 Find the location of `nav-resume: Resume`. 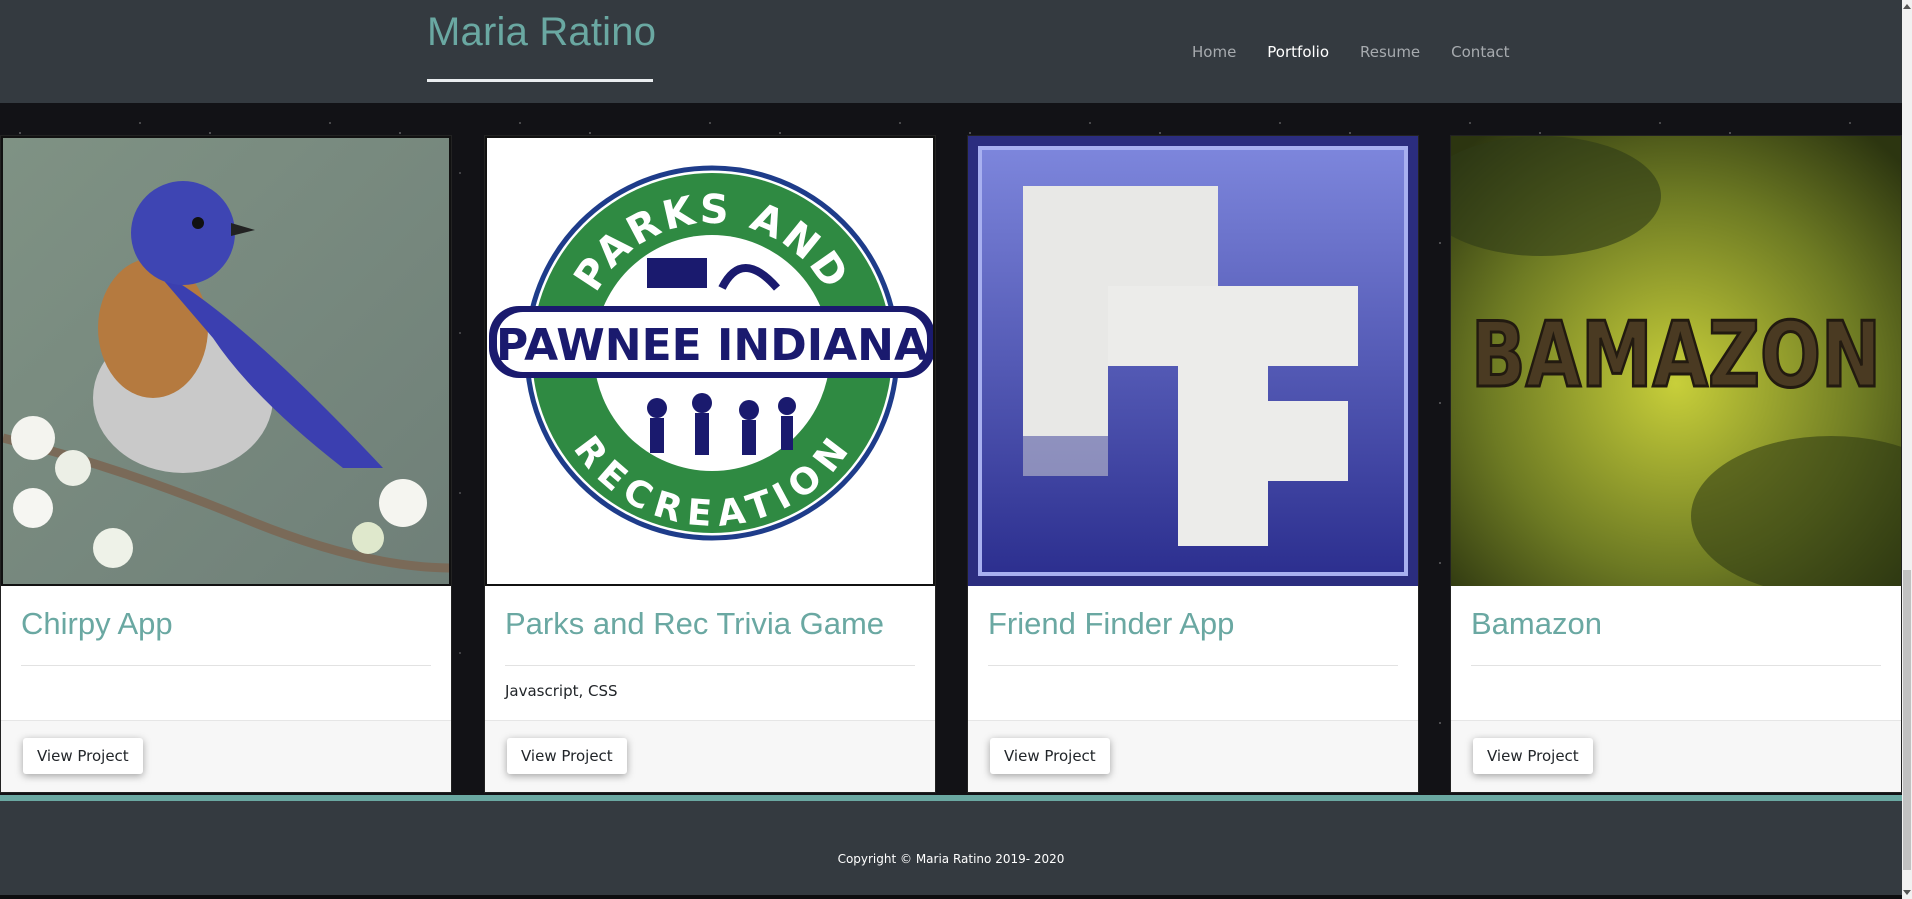

nav-resume: Resume is located at coordinates (1390, 52).